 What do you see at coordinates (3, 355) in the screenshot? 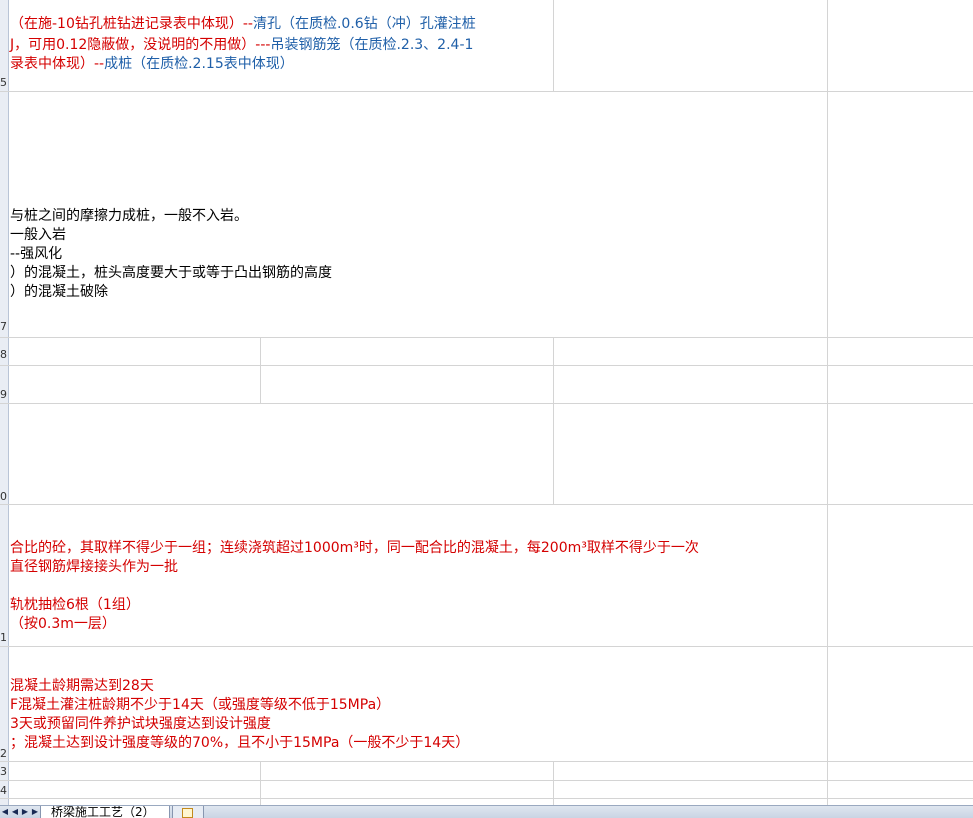
I see `row-number-8: 8` at bounding box center [3, 355].